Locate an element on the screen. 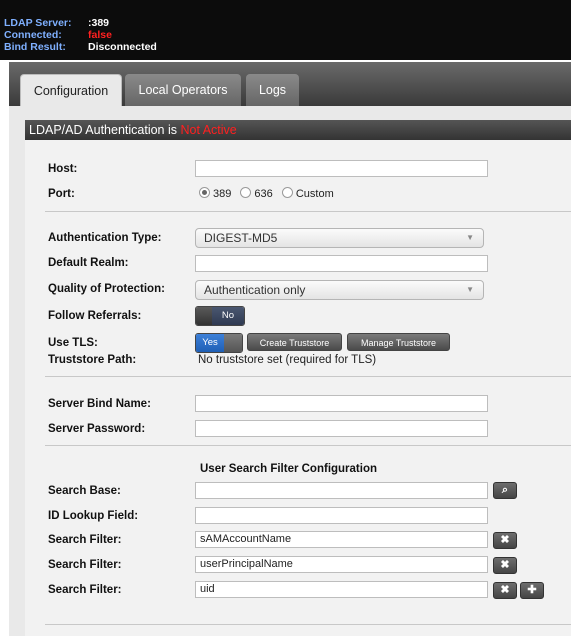  port-option-636: 636 is located at coordinates (256, 193).